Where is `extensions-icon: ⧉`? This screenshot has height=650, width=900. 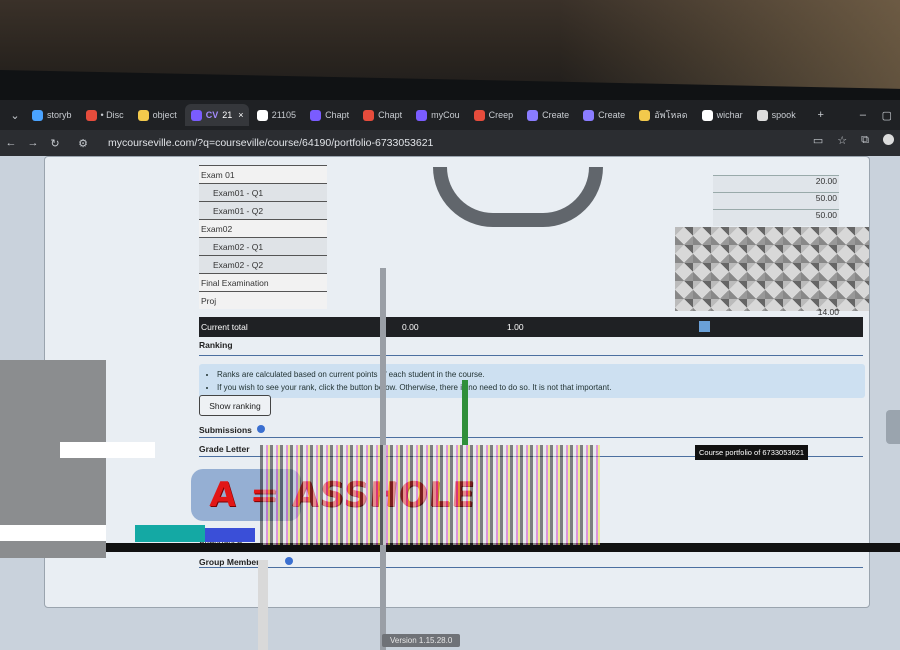 extensions-icon: ⧉ is located at coordinates (865, 140).